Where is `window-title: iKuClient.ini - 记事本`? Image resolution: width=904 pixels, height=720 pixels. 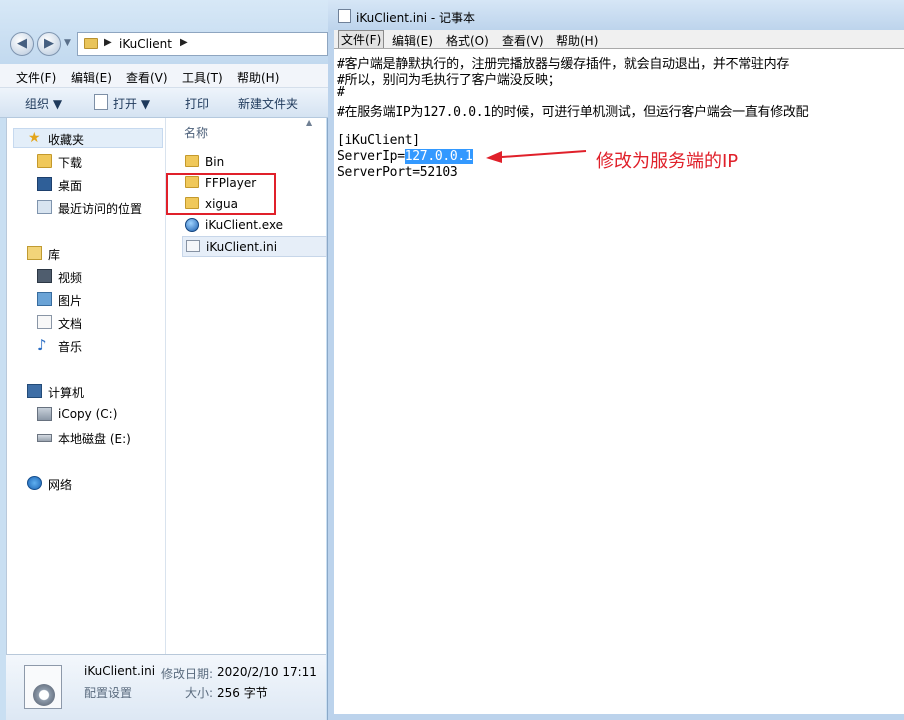 window-title: iKuClient.ini - 记事本 is located at coordinates (415, 18).